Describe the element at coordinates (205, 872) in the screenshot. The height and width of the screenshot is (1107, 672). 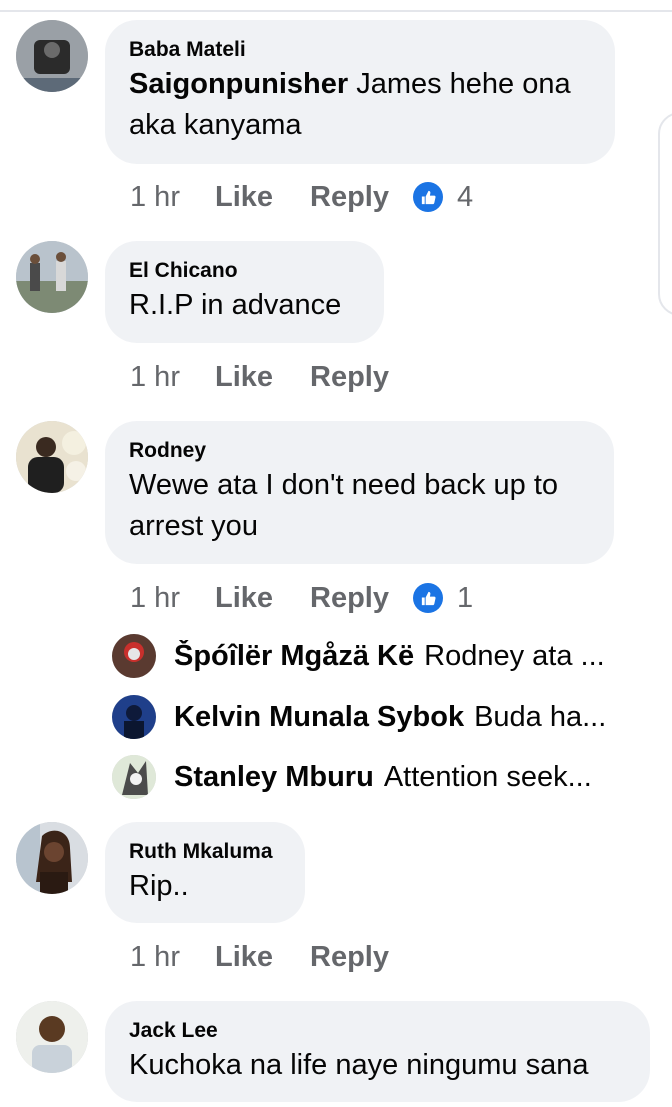
I see `comment-bubble: Ruth Mkaluma Rip..` at that location.